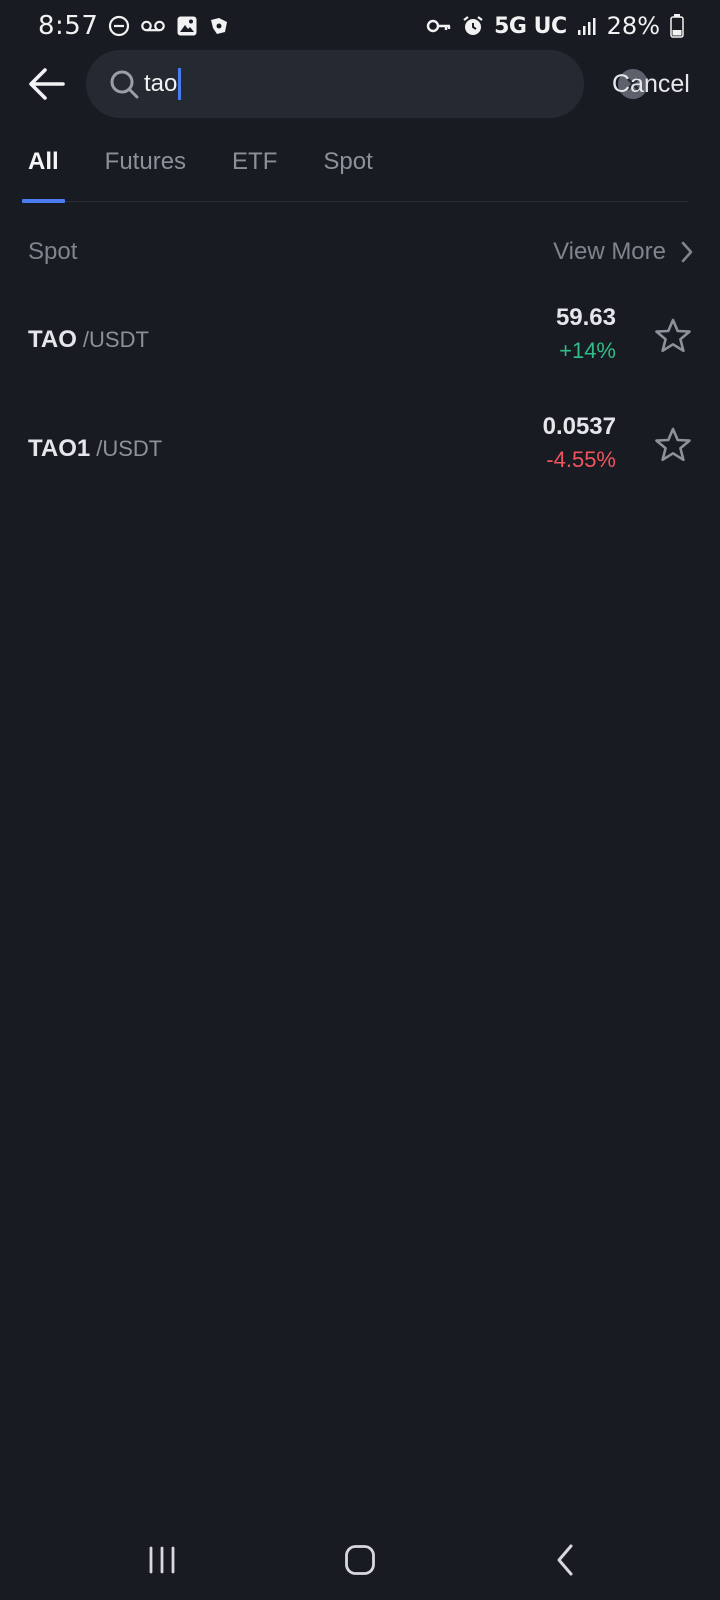 The width and height of the screenshot is (720, 1600). Describe the element at coordinates (59, 448) in the screenshot. I see `base-asset: TAO1` at that location.